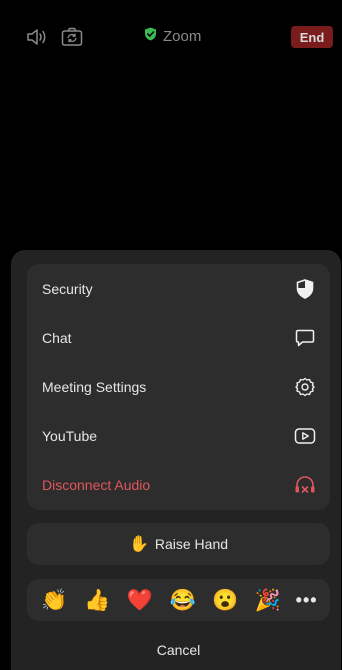 The image size is (342, 670). I want to click on speaker-icon, so click(37, 37).